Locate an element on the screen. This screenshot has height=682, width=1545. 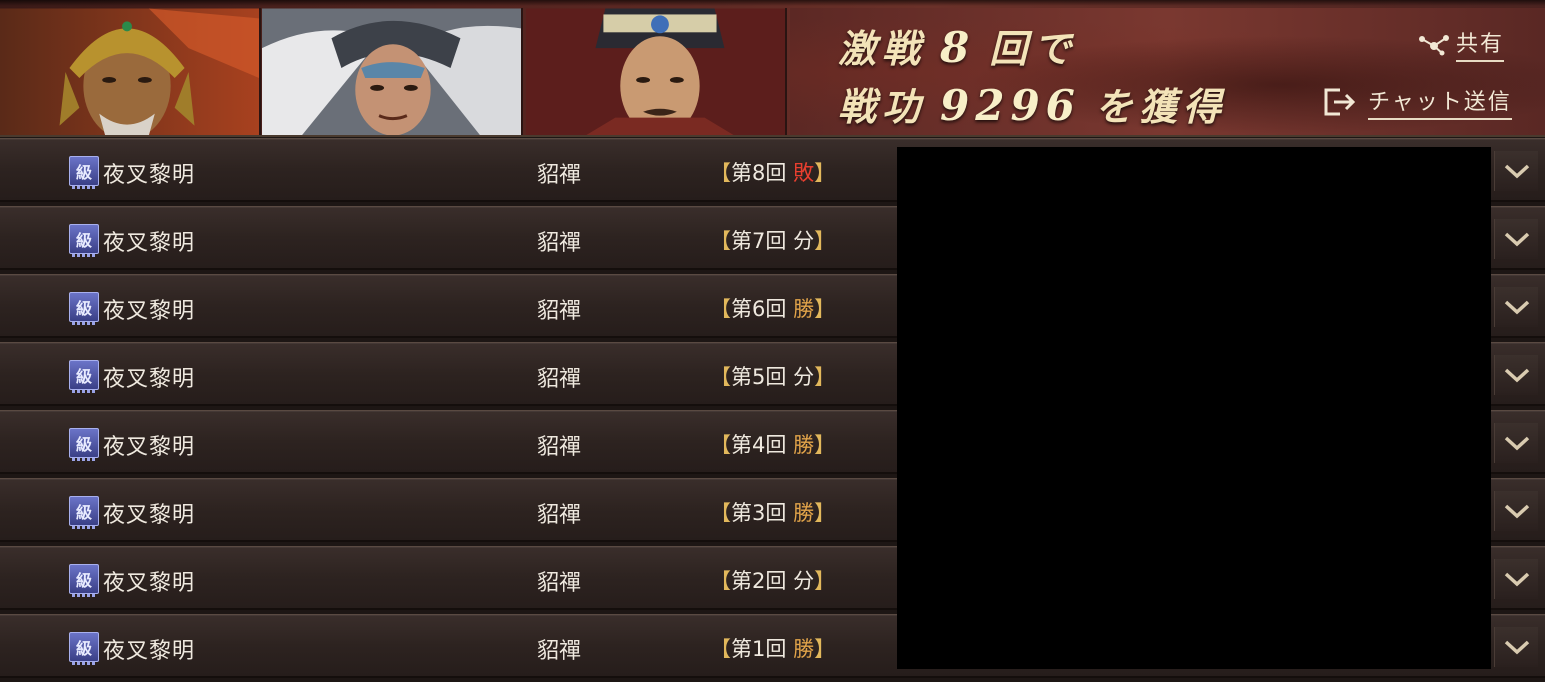
round-label: 第6回 is located at coordinates (759, 309).